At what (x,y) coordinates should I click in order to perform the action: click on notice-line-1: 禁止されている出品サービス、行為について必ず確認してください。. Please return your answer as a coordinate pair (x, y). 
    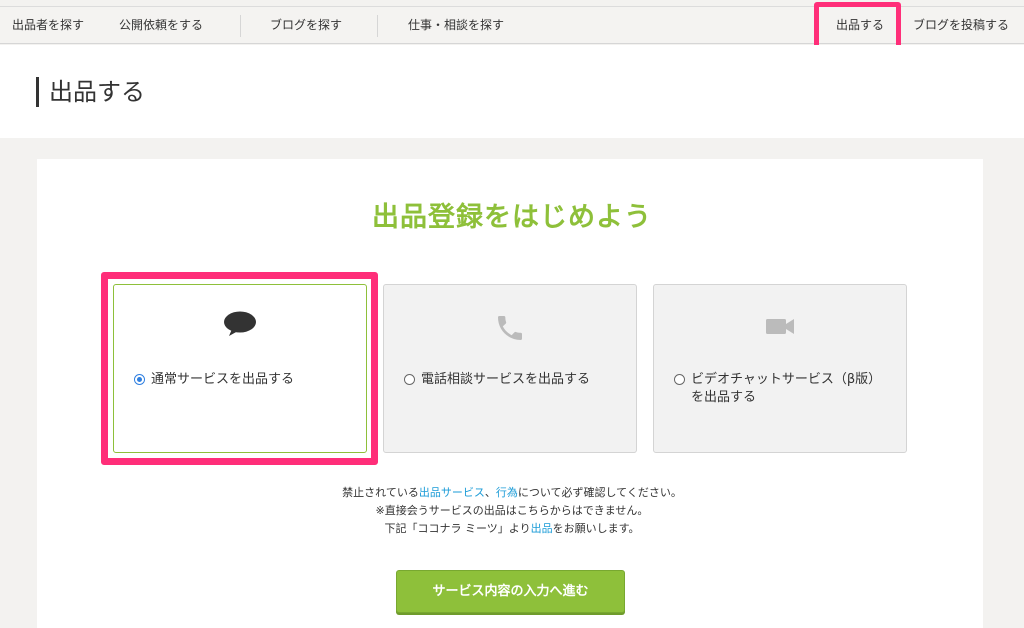
    Looking at the image, I should click on (512, 493).